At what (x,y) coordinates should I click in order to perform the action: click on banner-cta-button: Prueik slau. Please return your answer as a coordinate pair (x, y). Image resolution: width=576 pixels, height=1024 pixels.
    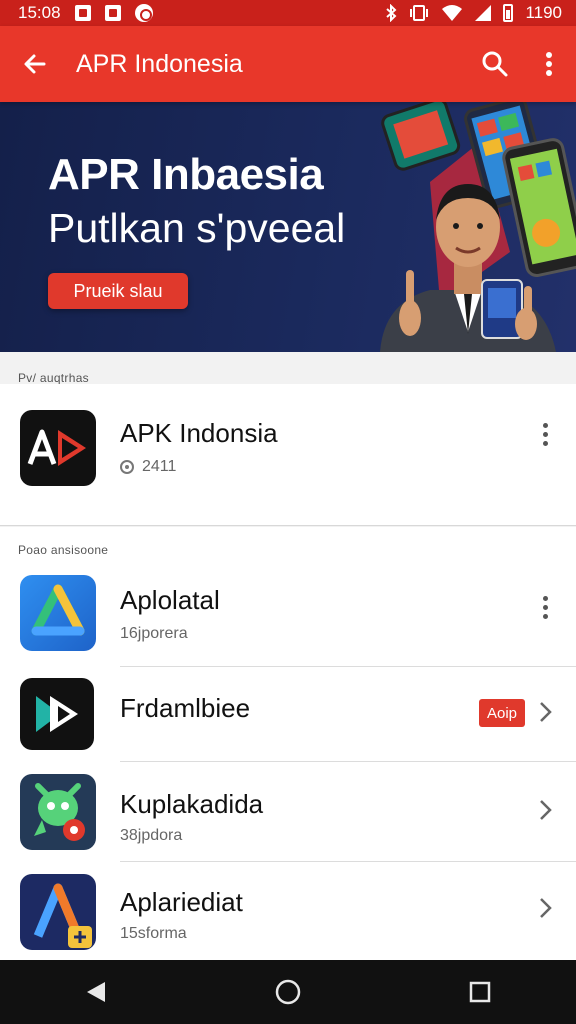
    Looking at the image, I should click on (118, 291).